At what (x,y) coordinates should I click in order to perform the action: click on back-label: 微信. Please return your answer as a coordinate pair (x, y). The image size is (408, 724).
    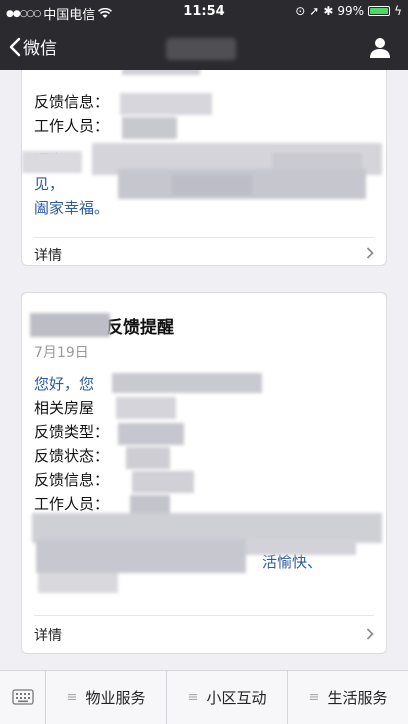
    Looking at the image, I should click on (40, 49).